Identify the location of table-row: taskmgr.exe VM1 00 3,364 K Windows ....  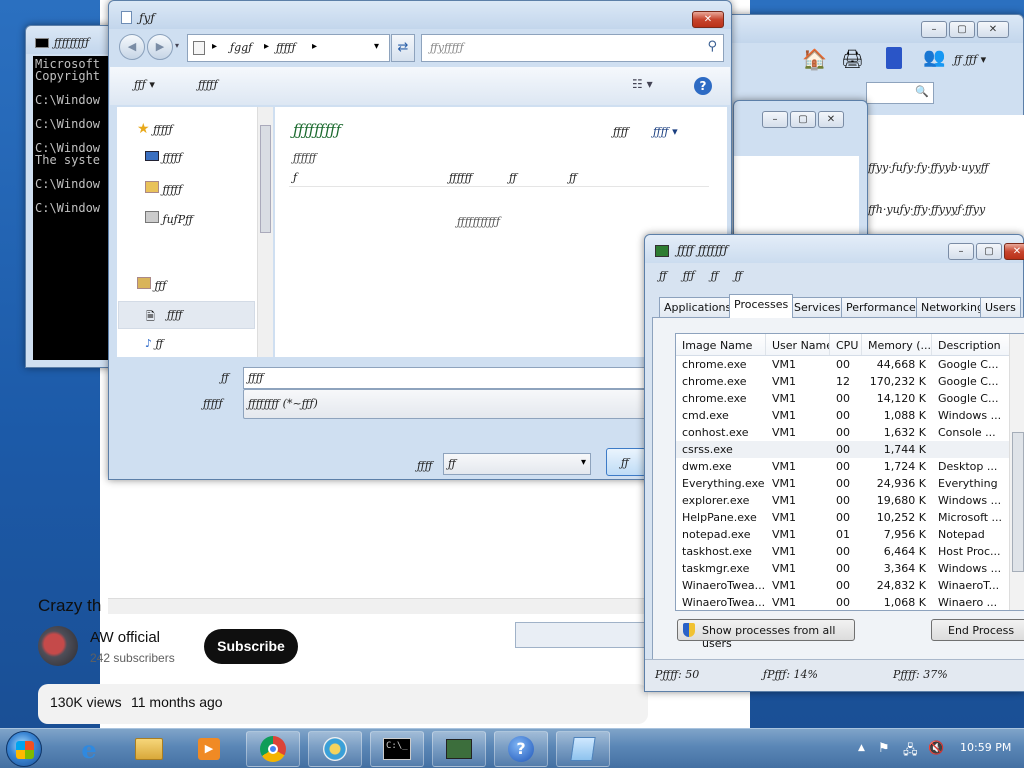
(850, 568).